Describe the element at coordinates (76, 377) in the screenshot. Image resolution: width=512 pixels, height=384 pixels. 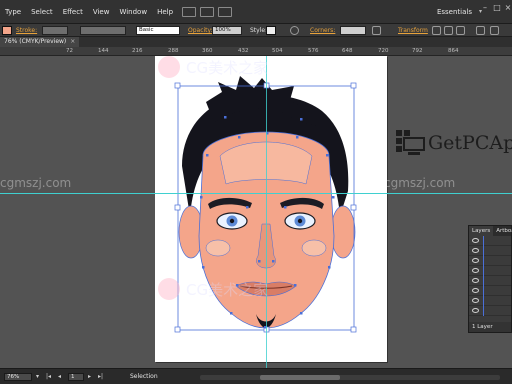
I see `artboard-number-field: 1` at that location.